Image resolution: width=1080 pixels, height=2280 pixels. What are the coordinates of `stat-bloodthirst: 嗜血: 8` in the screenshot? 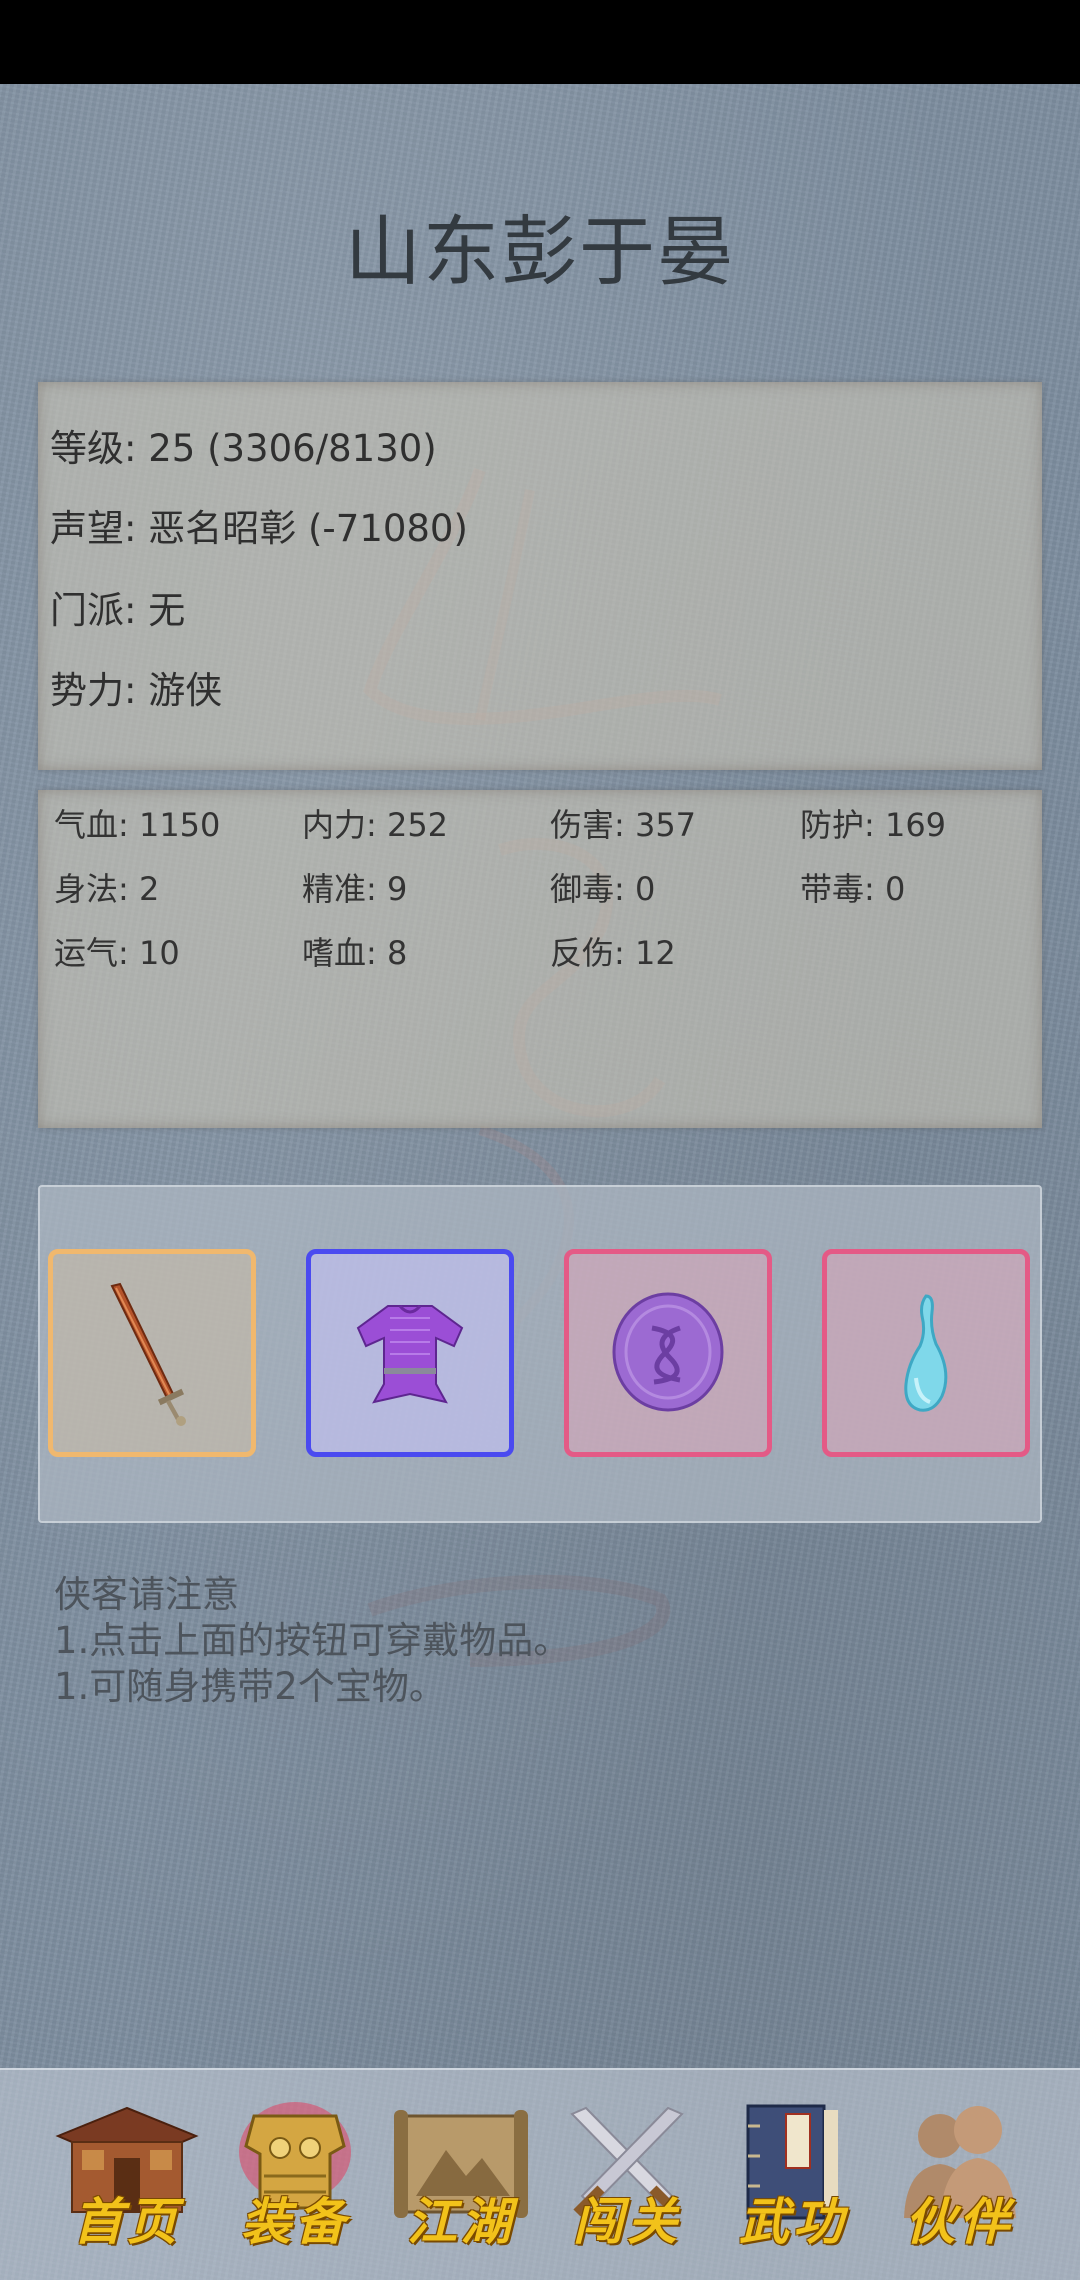 It's located at (355, 953).